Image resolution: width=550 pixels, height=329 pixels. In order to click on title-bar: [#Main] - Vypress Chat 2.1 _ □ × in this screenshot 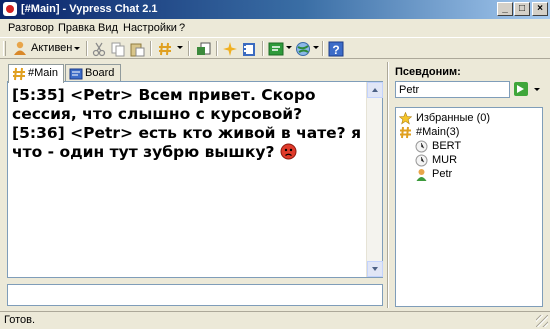, I will do `click(275, 9)`.